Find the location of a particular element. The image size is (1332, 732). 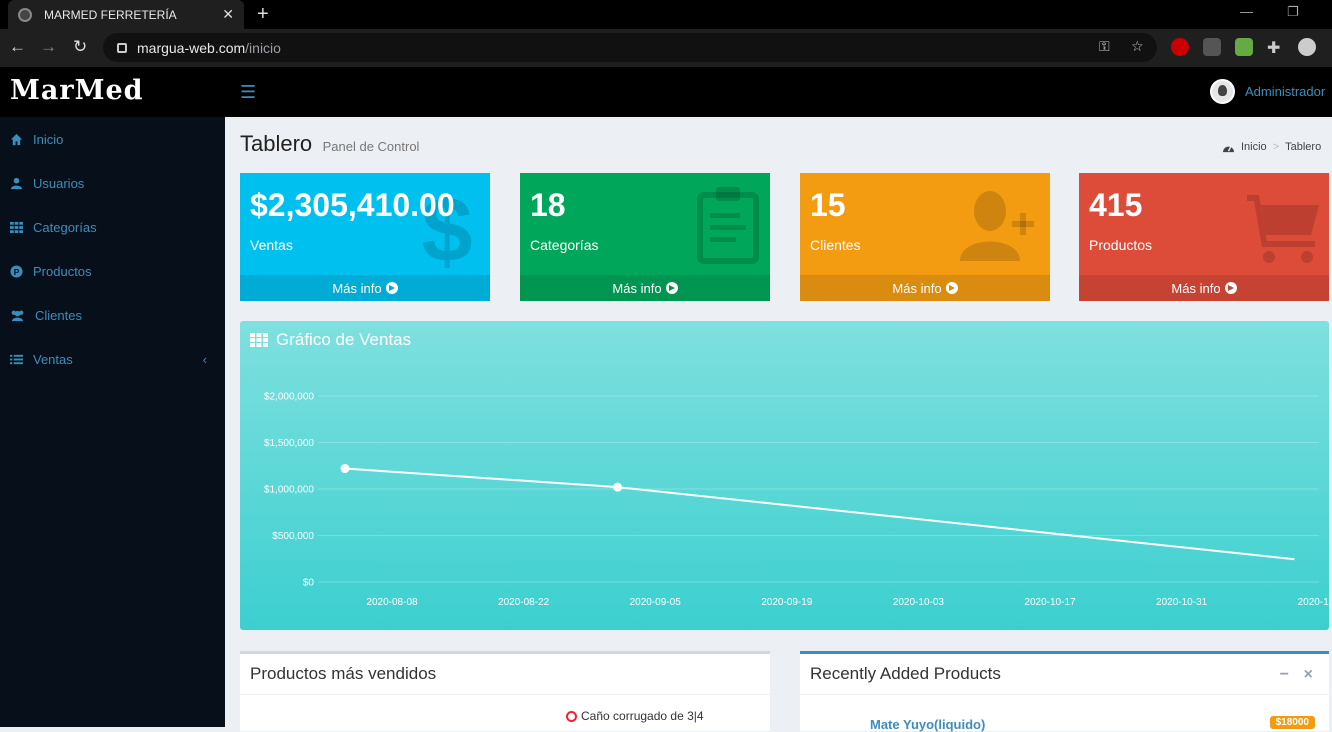

restore-window-icon: ❐ is located at coordinates (1293, 12).